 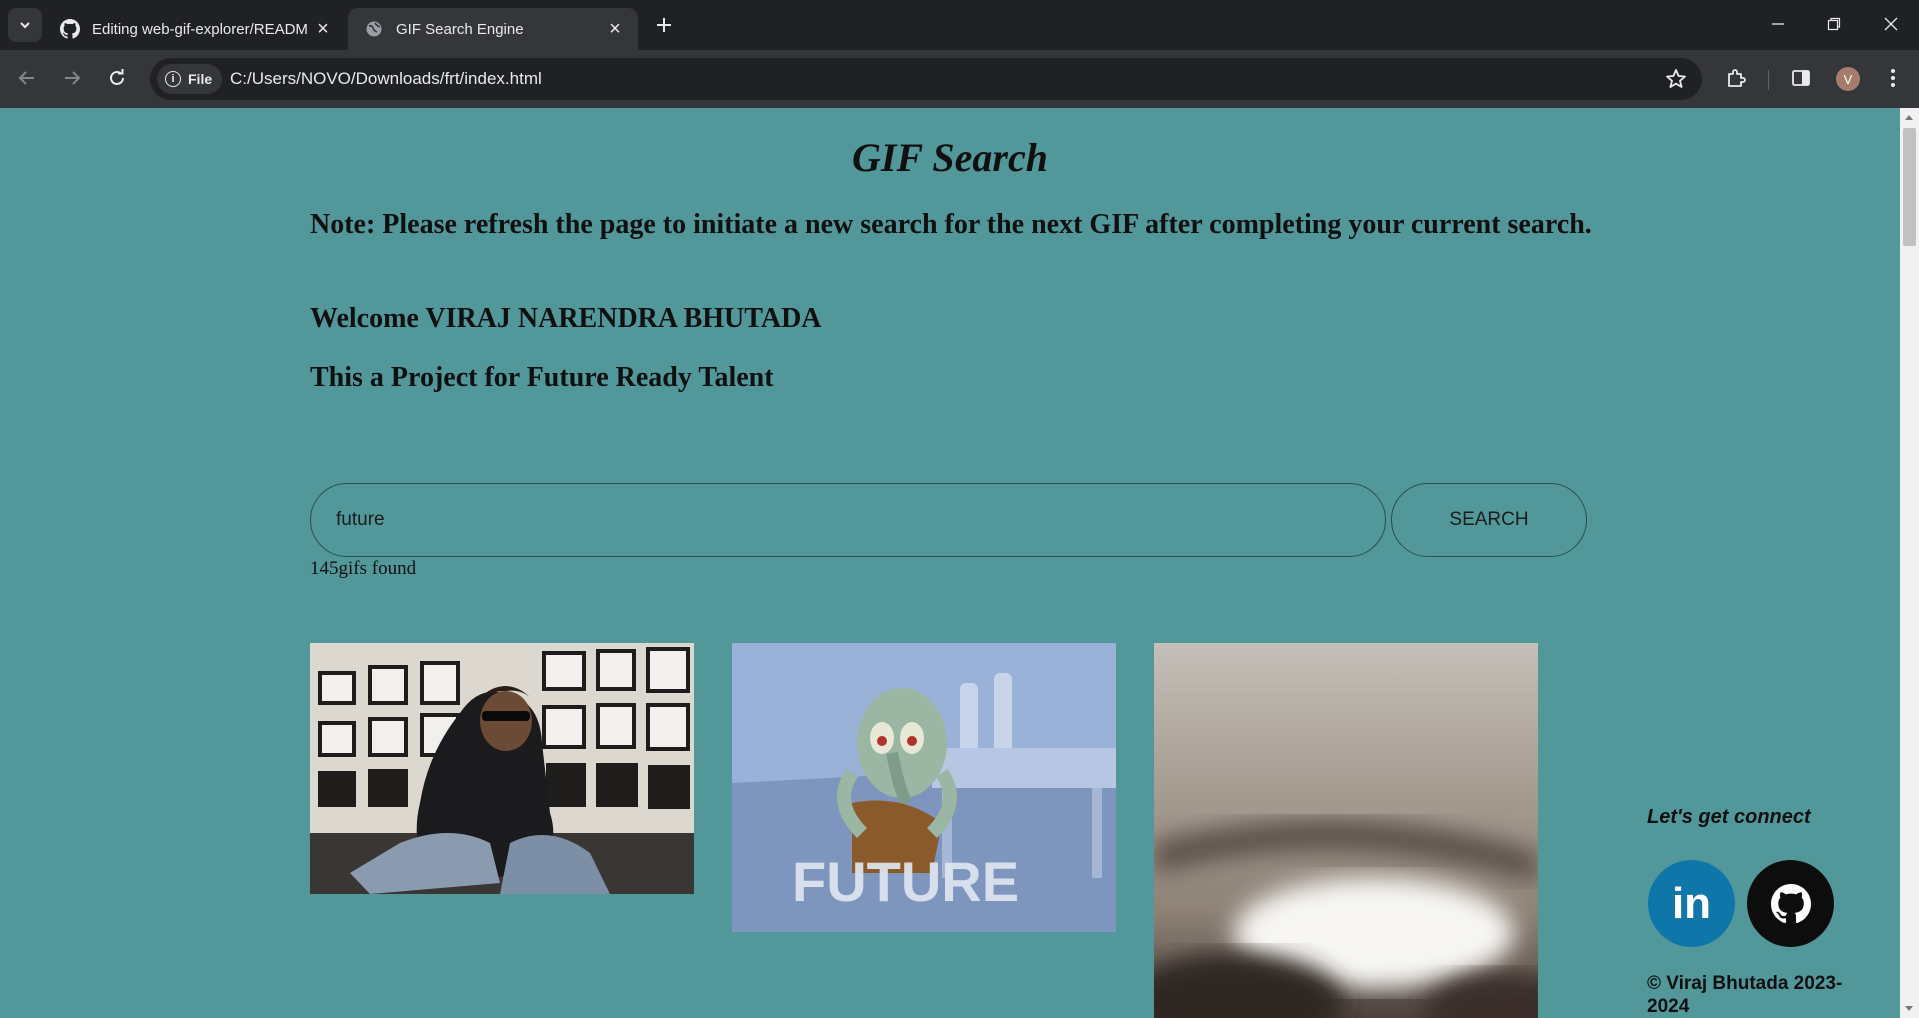 What do you see at coordinates (1745, 995) in the screenshot?
I see `copyright-text: © Viraj Bhutada 2023-2024` at bounding box center [1745, 995].